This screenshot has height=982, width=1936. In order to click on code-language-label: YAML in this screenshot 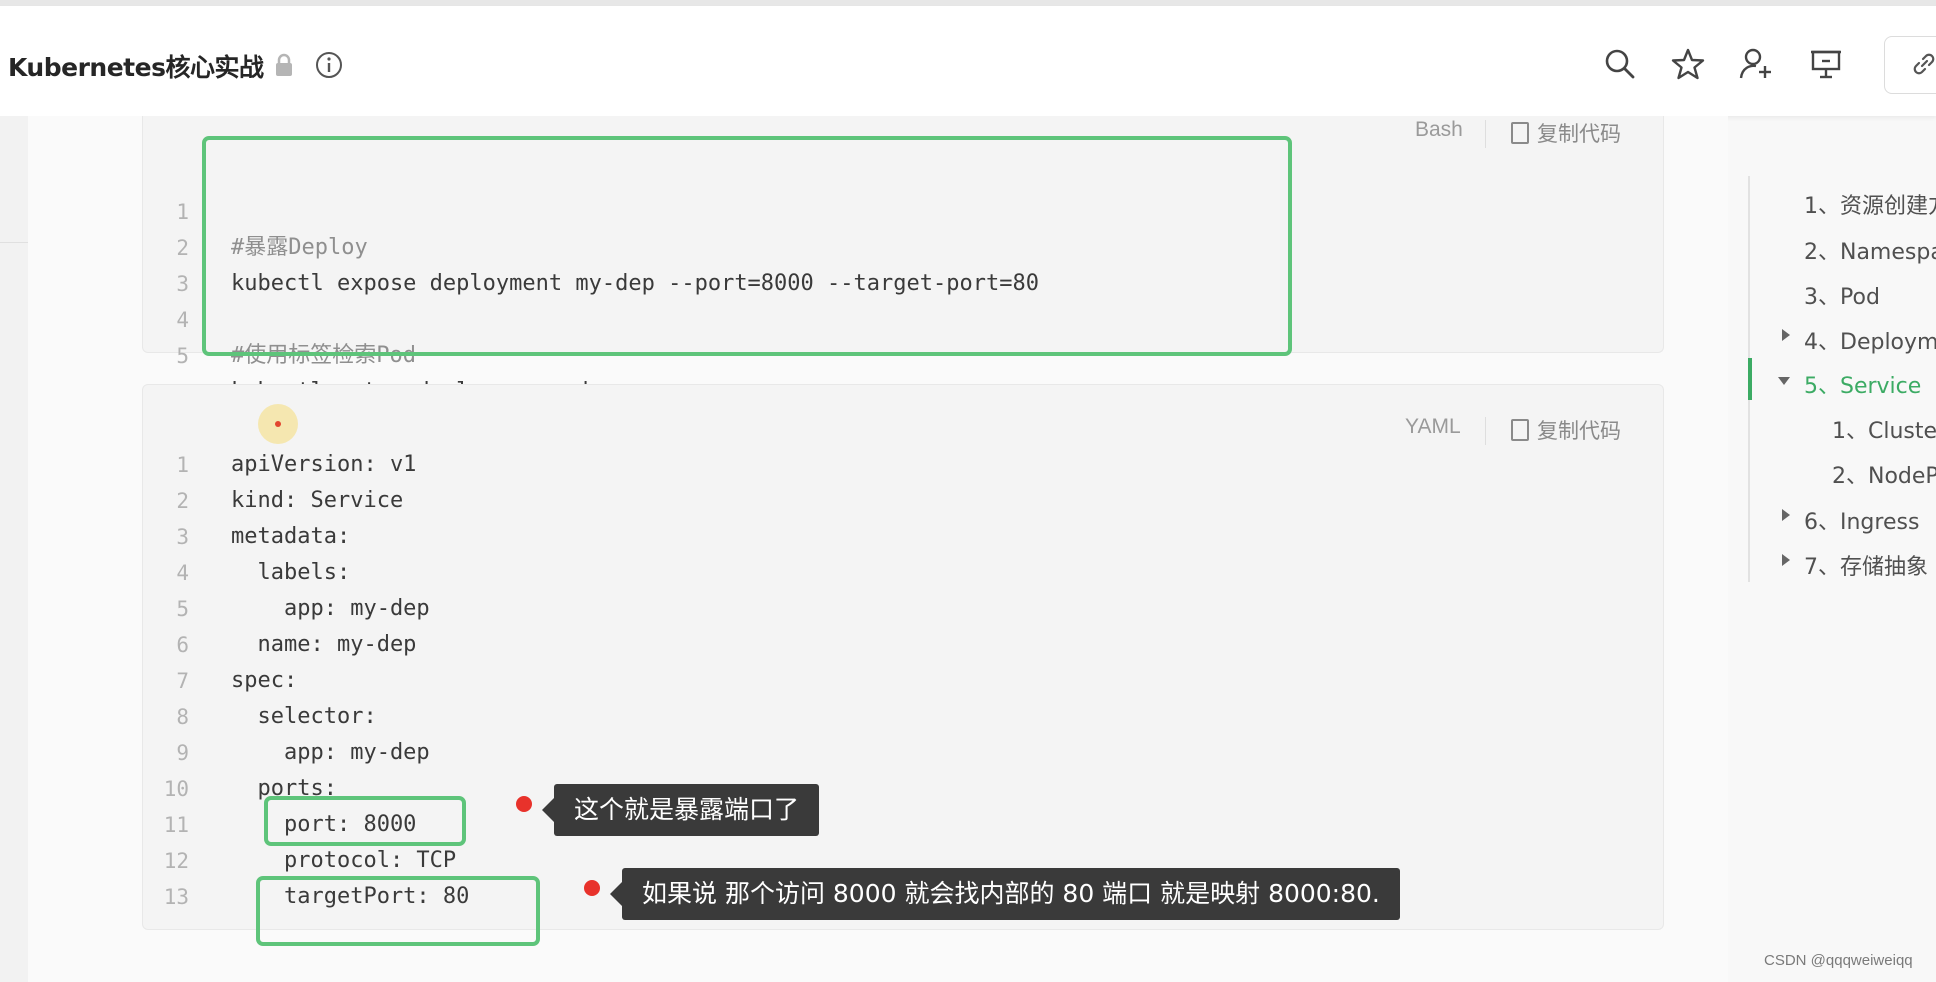, I will do `click(1433, 426)`.